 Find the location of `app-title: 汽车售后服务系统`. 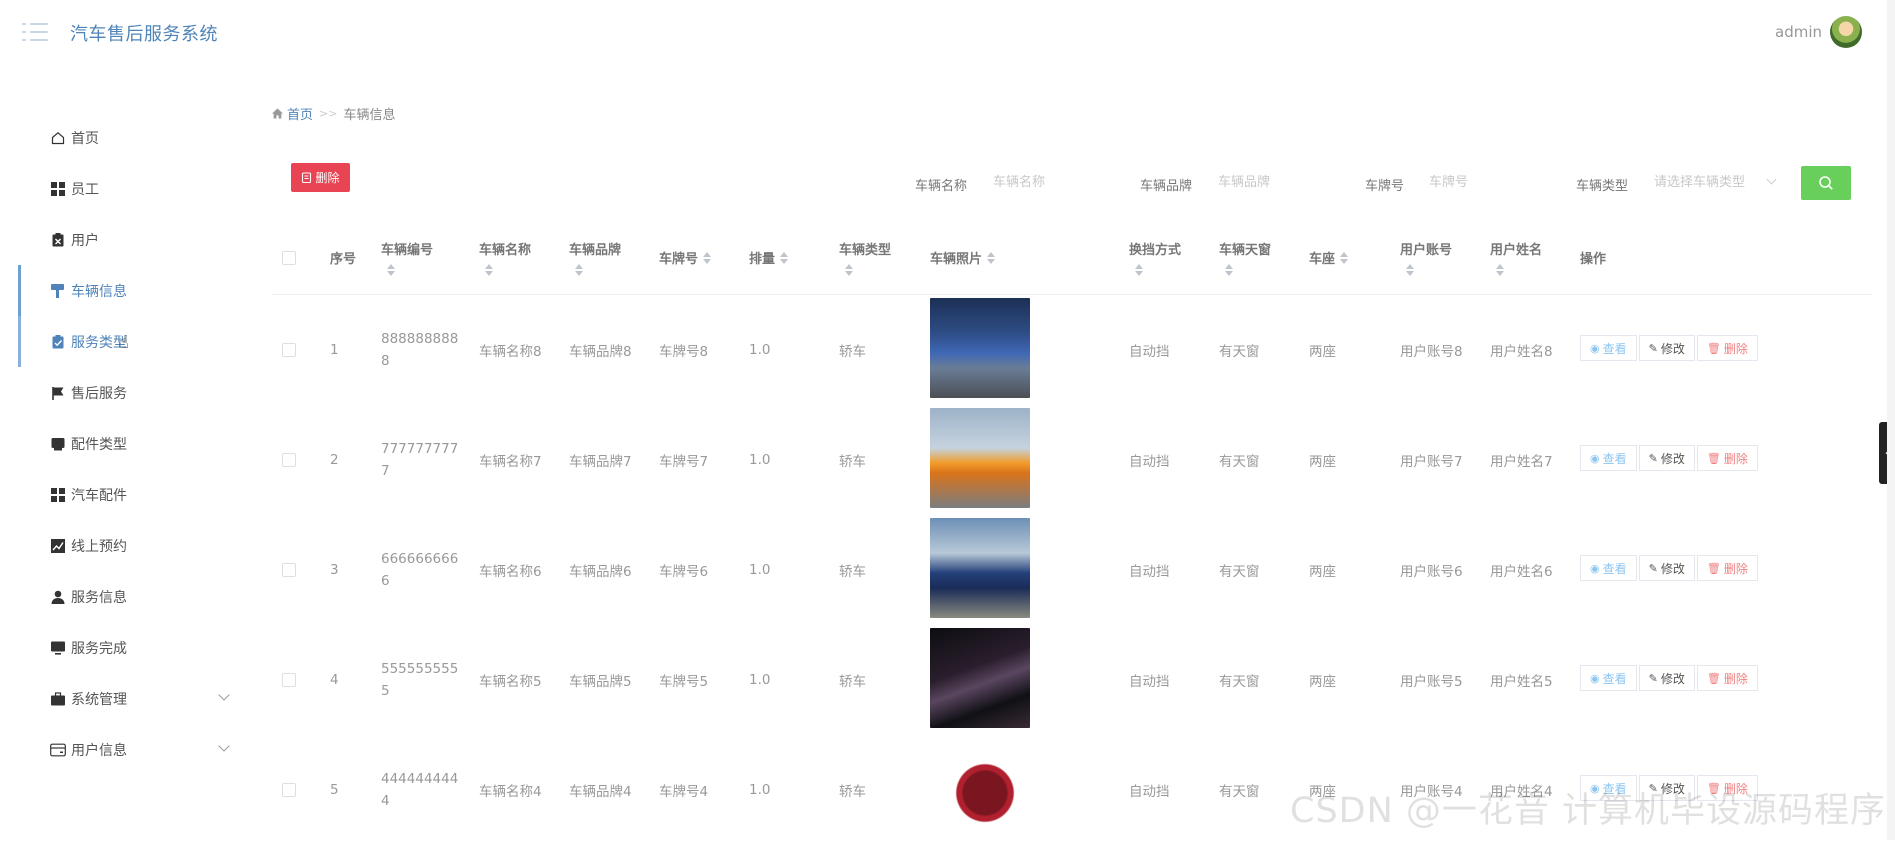

app-title: 汽车售后服务系统 is located at coordinates (144, 34).